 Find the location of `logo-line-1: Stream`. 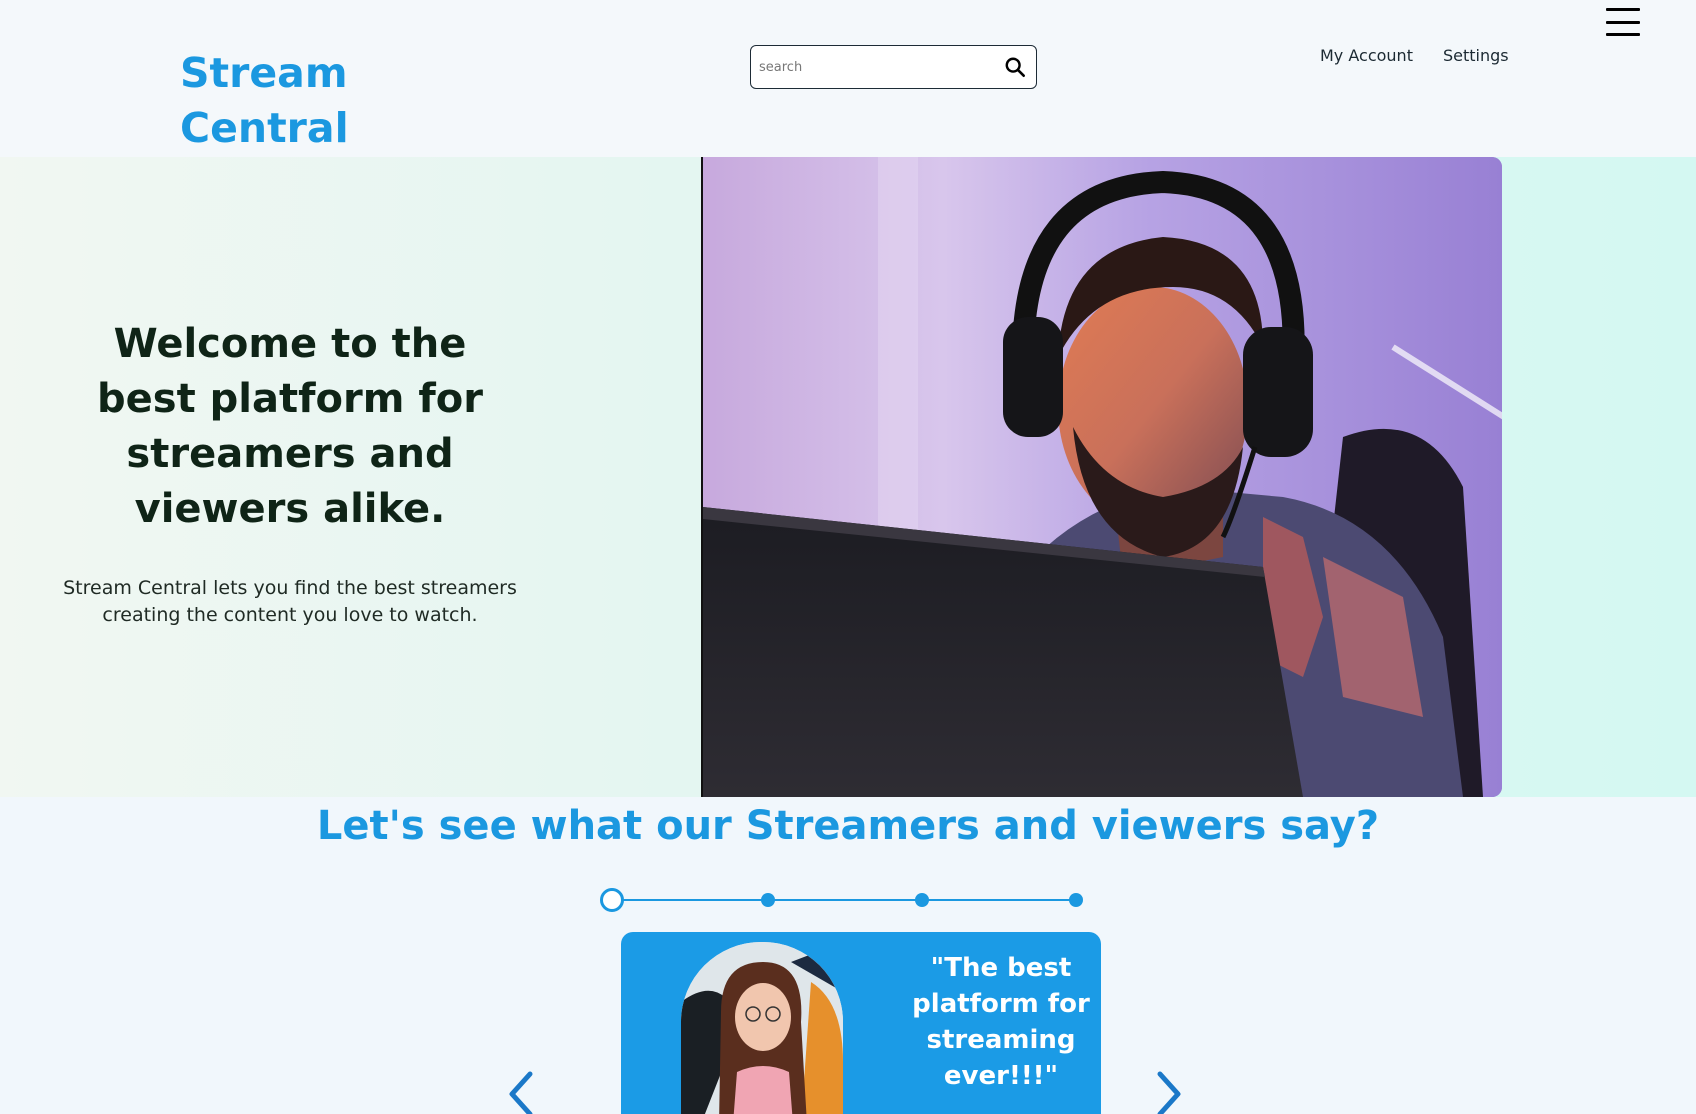

logo-line-1: Stream is located at coordinates (264, 73).